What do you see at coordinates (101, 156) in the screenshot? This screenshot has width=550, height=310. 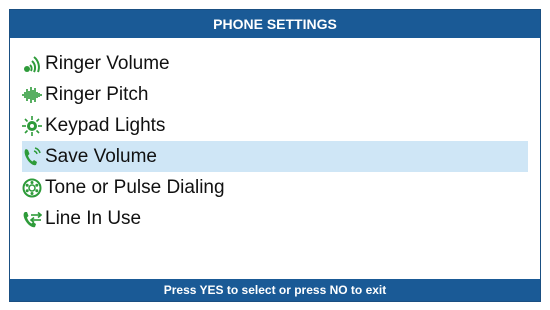 I see `menu-item-label: Save Volume` at bounding box center [101, 156].